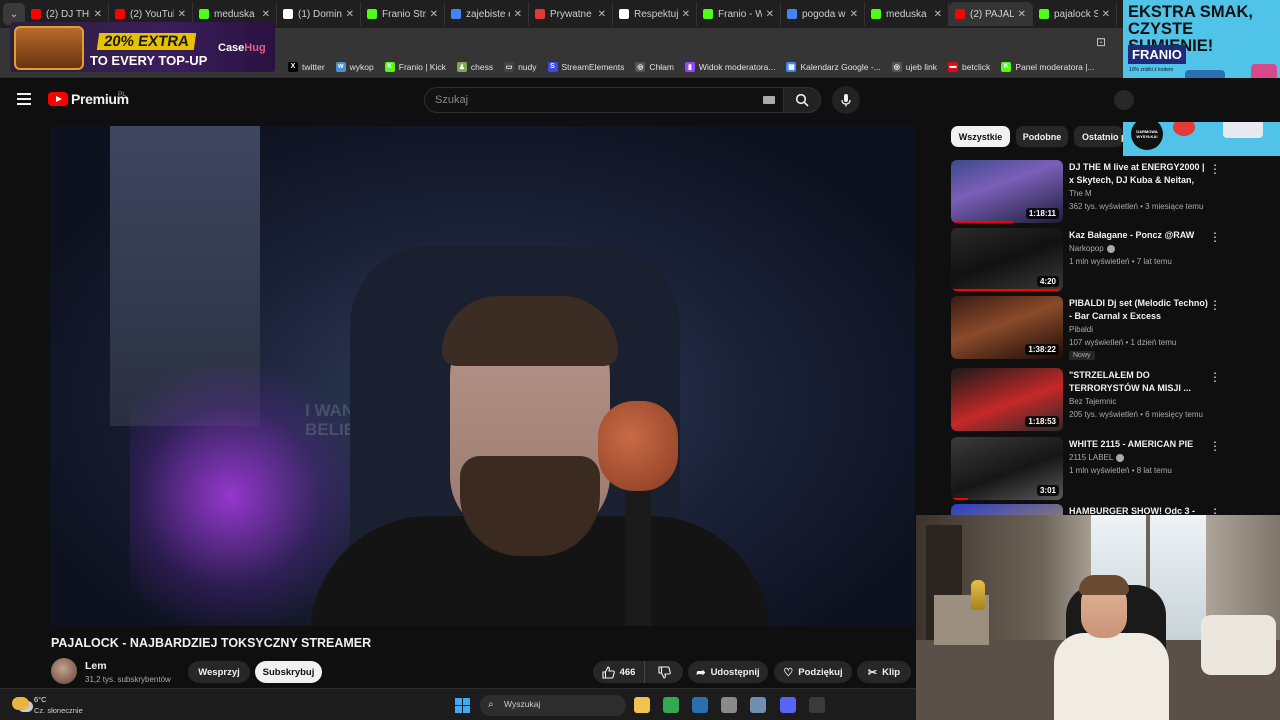 This screenshot has width=1280, height=720. What do you see at coordinates (1007, 191) in the screenshot?
I see `recommendation-thumbnail: 1:18:11` at bounding box center [1007, 191].